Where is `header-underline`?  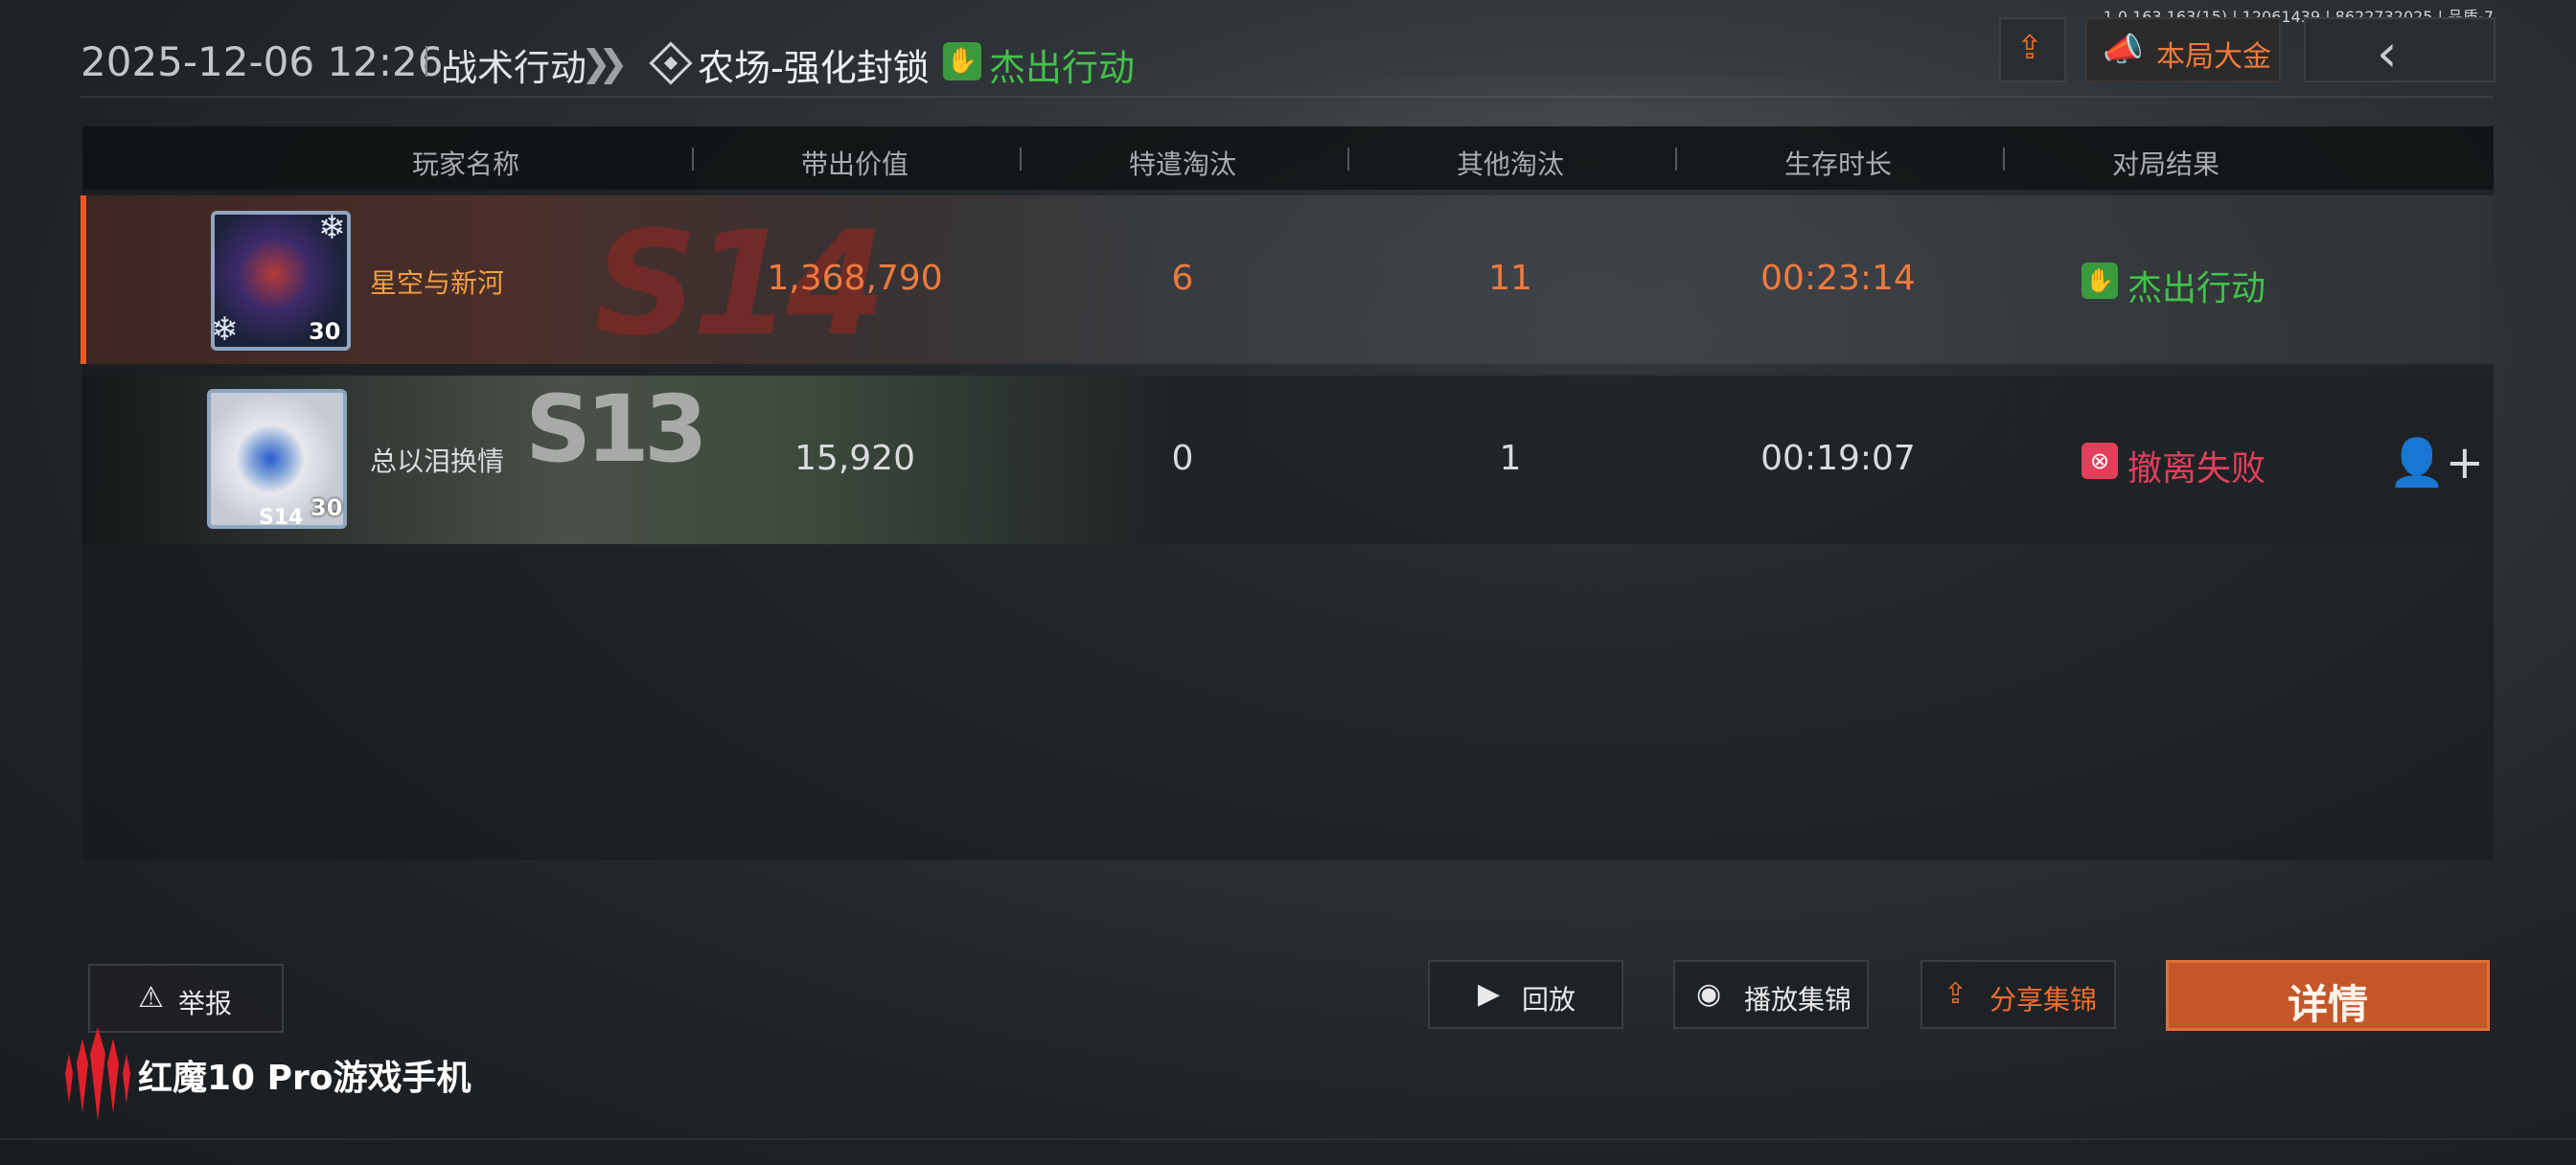 header-underline is located at coordinates (1287, 97).